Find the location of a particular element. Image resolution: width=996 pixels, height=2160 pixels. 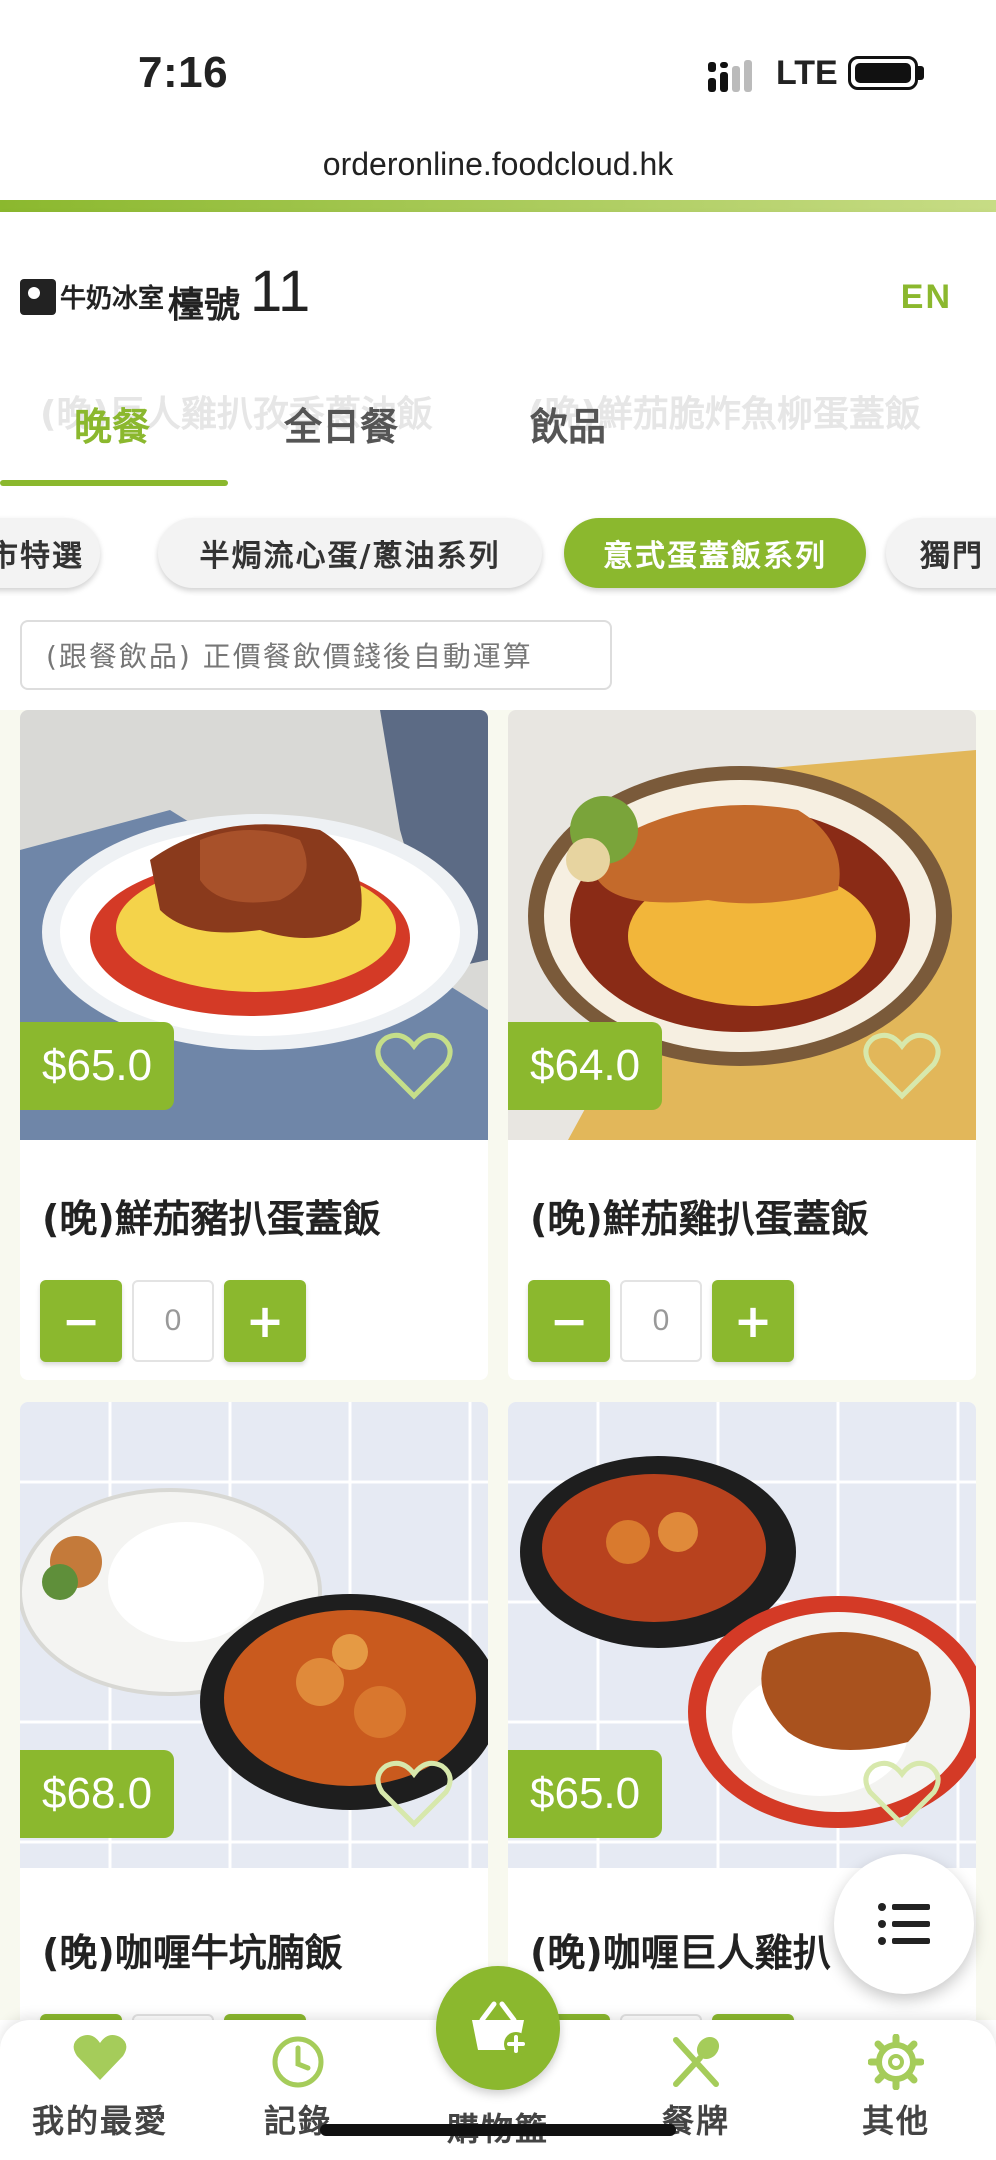

category-chip-signature: 獨門 is located at coordinates (941, 553).